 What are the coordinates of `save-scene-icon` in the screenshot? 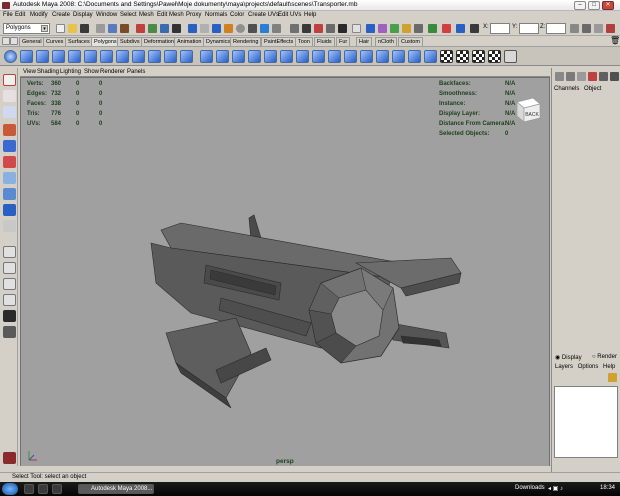 It's located at (84, 28).